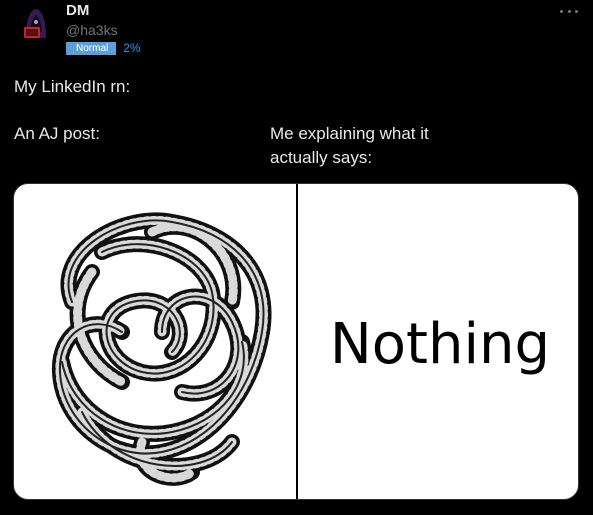  I want to click on badge-row: Normal 2%, so click(103, 48).